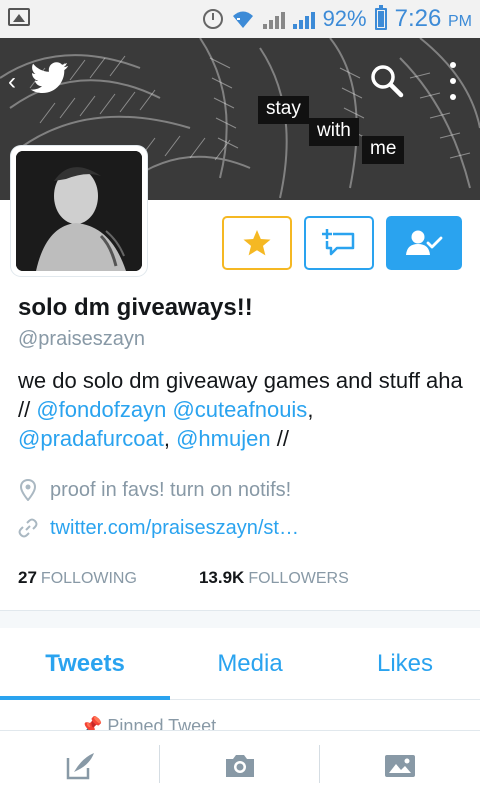  Describe the element at coordinates (50, 78) in the screenshot. I see `twitter-bird-icon` at that location.